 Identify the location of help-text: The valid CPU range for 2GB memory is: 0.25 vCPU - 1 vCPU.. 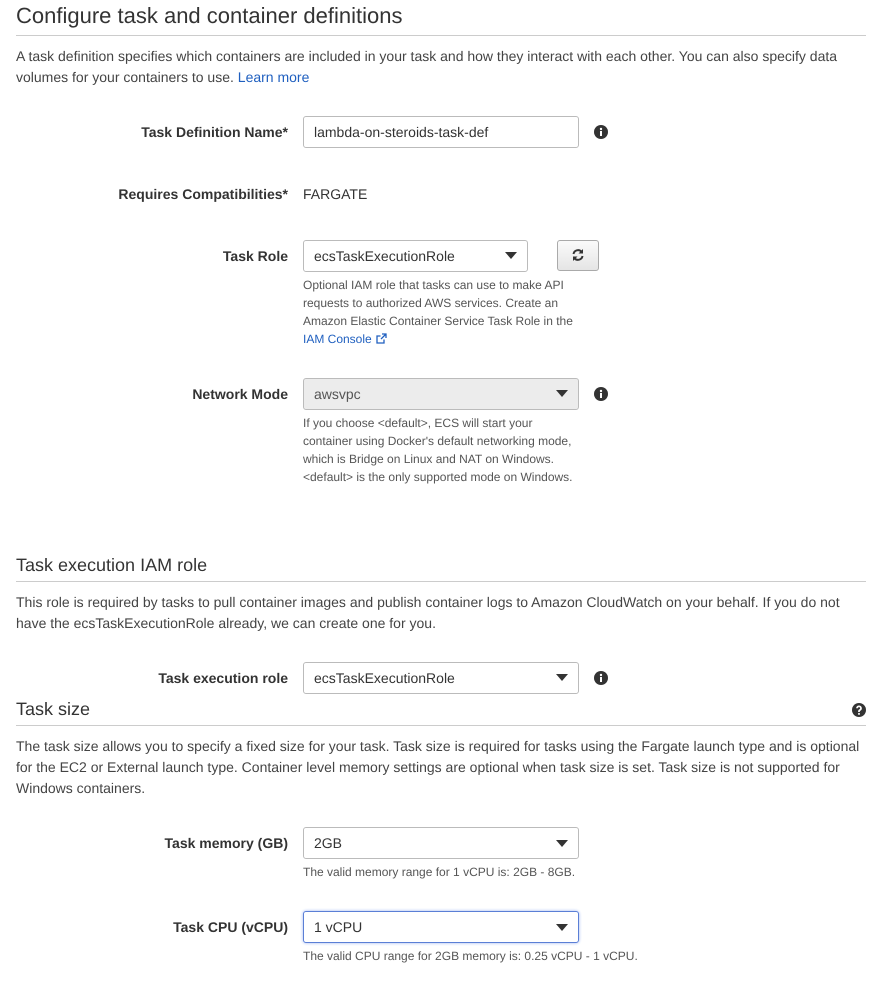
(470, 957).